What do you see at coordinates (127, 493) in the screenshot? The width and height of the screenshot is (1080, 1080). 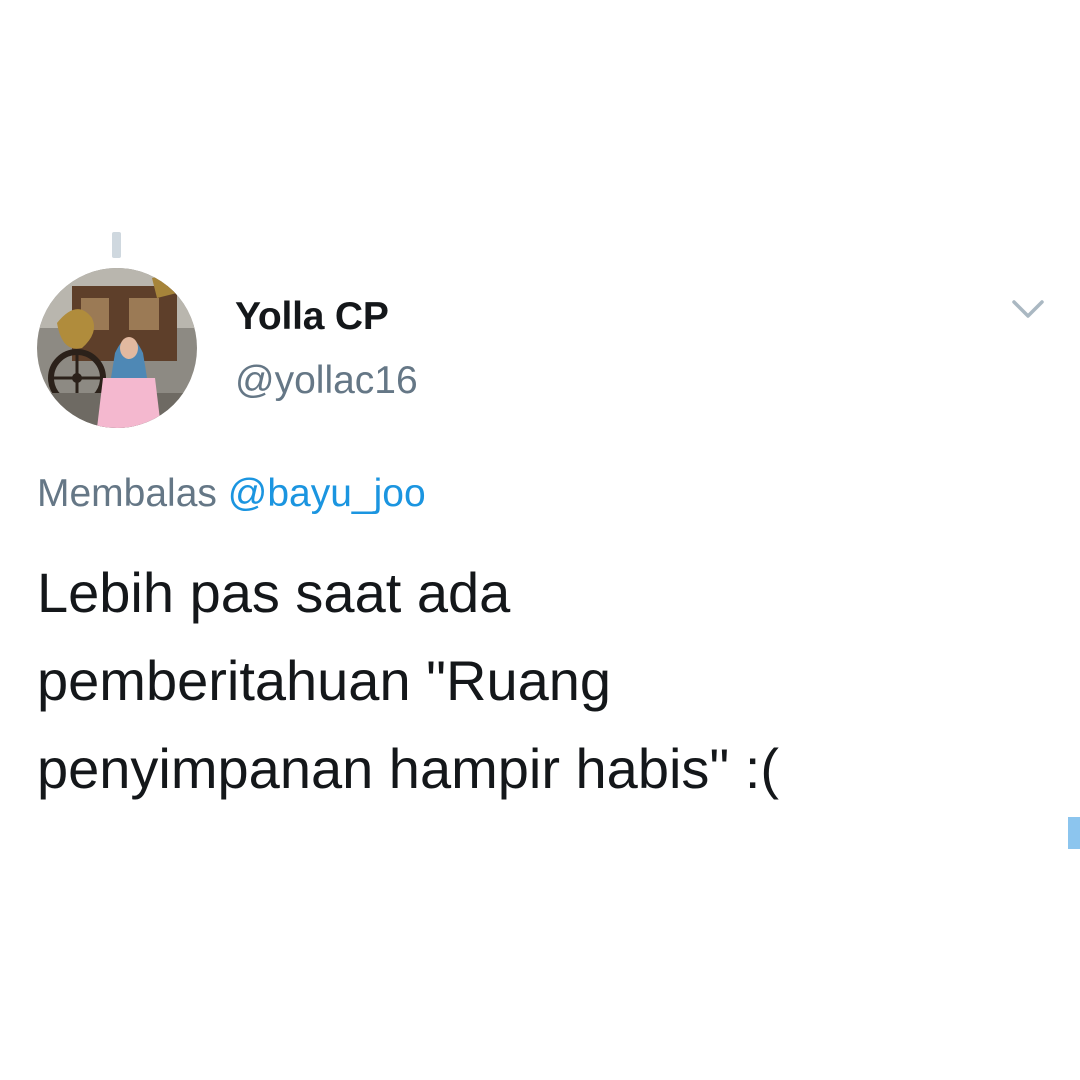 I see `reply-prefix: Membalas` at bounding box center [127, 493].